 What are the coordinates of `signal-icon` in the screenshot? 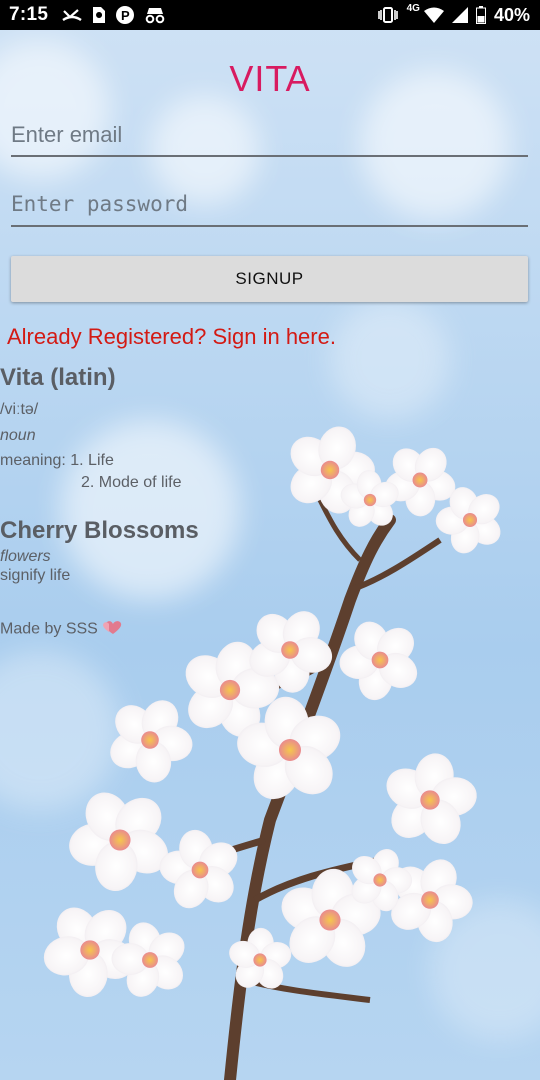 It's located at (459, 15).